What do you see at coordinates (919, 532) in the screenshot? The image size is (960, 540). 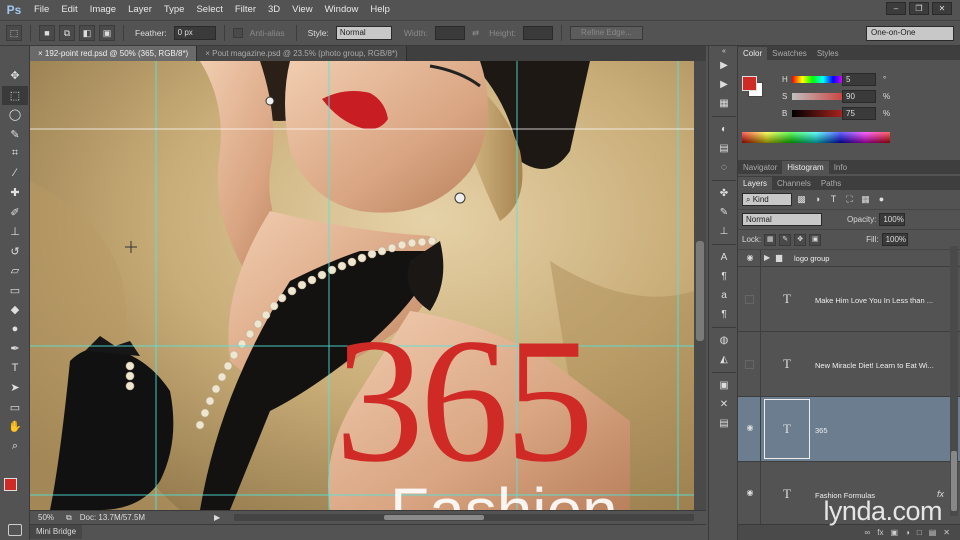 I see `new-group-icon: □` at bounding box center [919, 532].